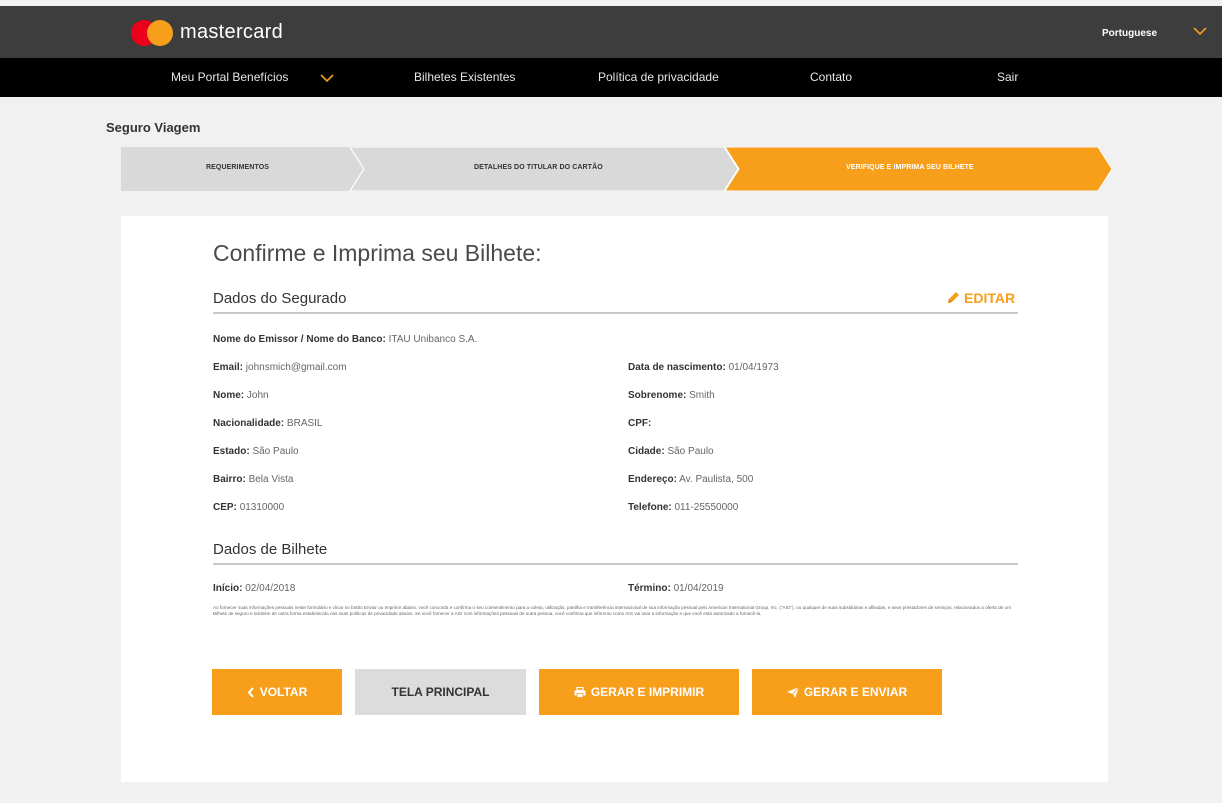  I want to click on step-cardholder-details: DETALHES DO TITULAR DO CARTÃO, so click(538, 167).